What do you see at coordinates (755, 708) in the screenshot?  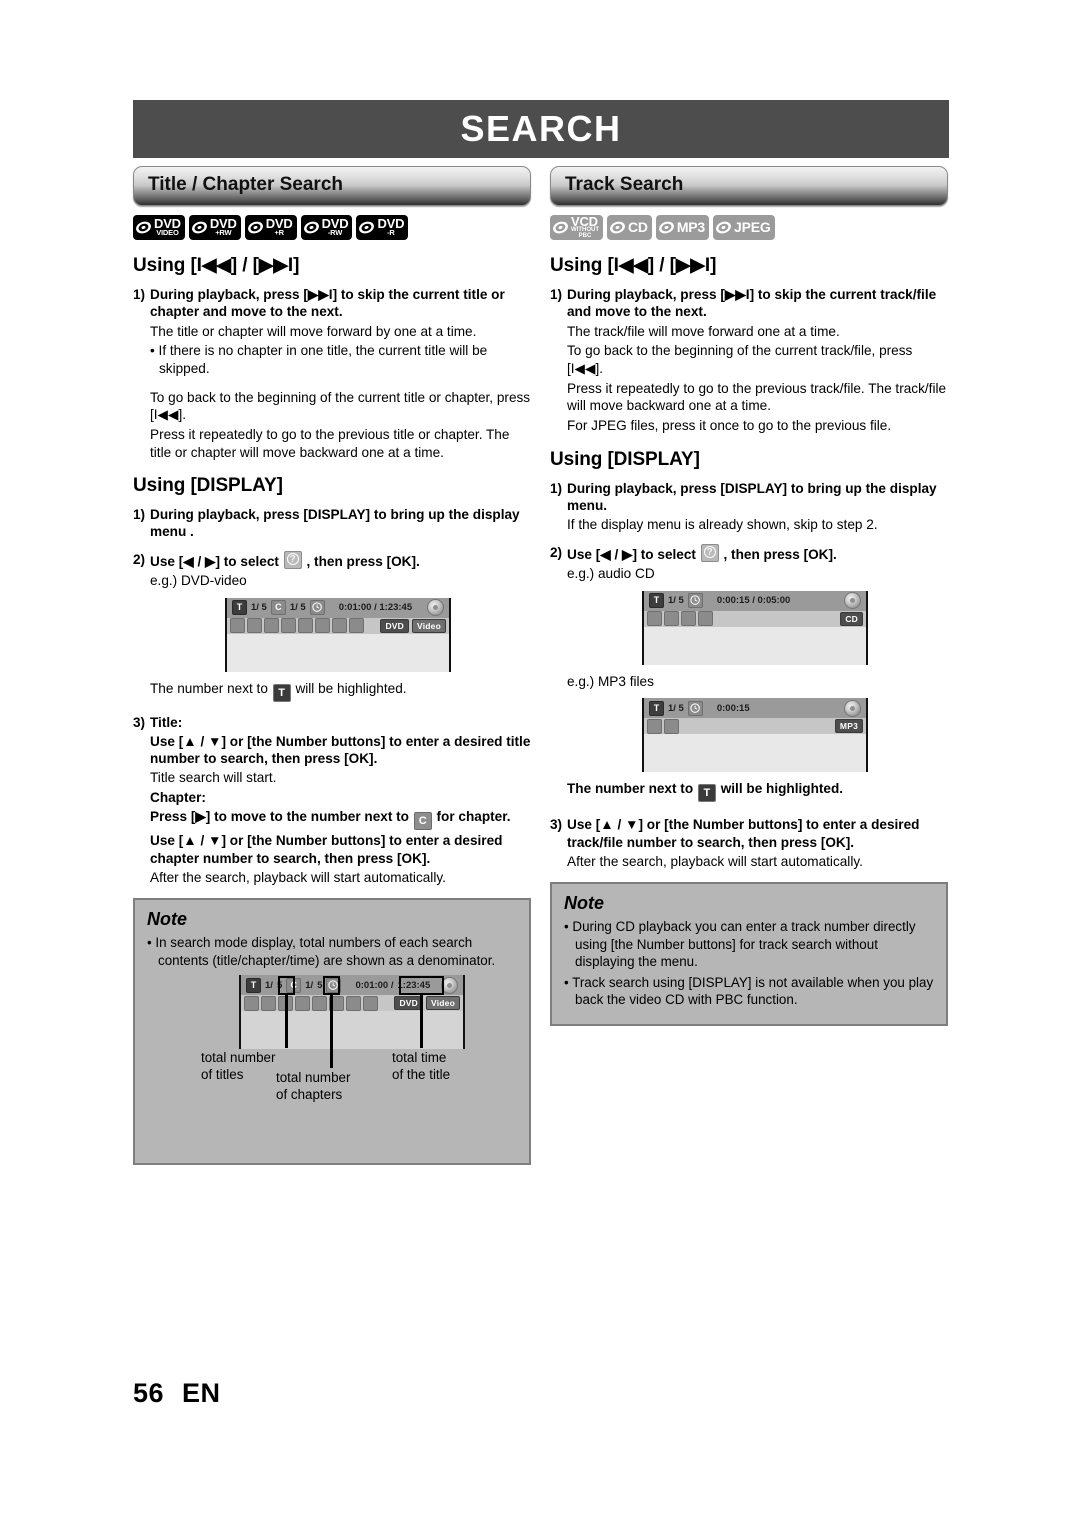 I see `osd-status-row: T 1/ 5 0:00:15` at bounding box center [755, 708].